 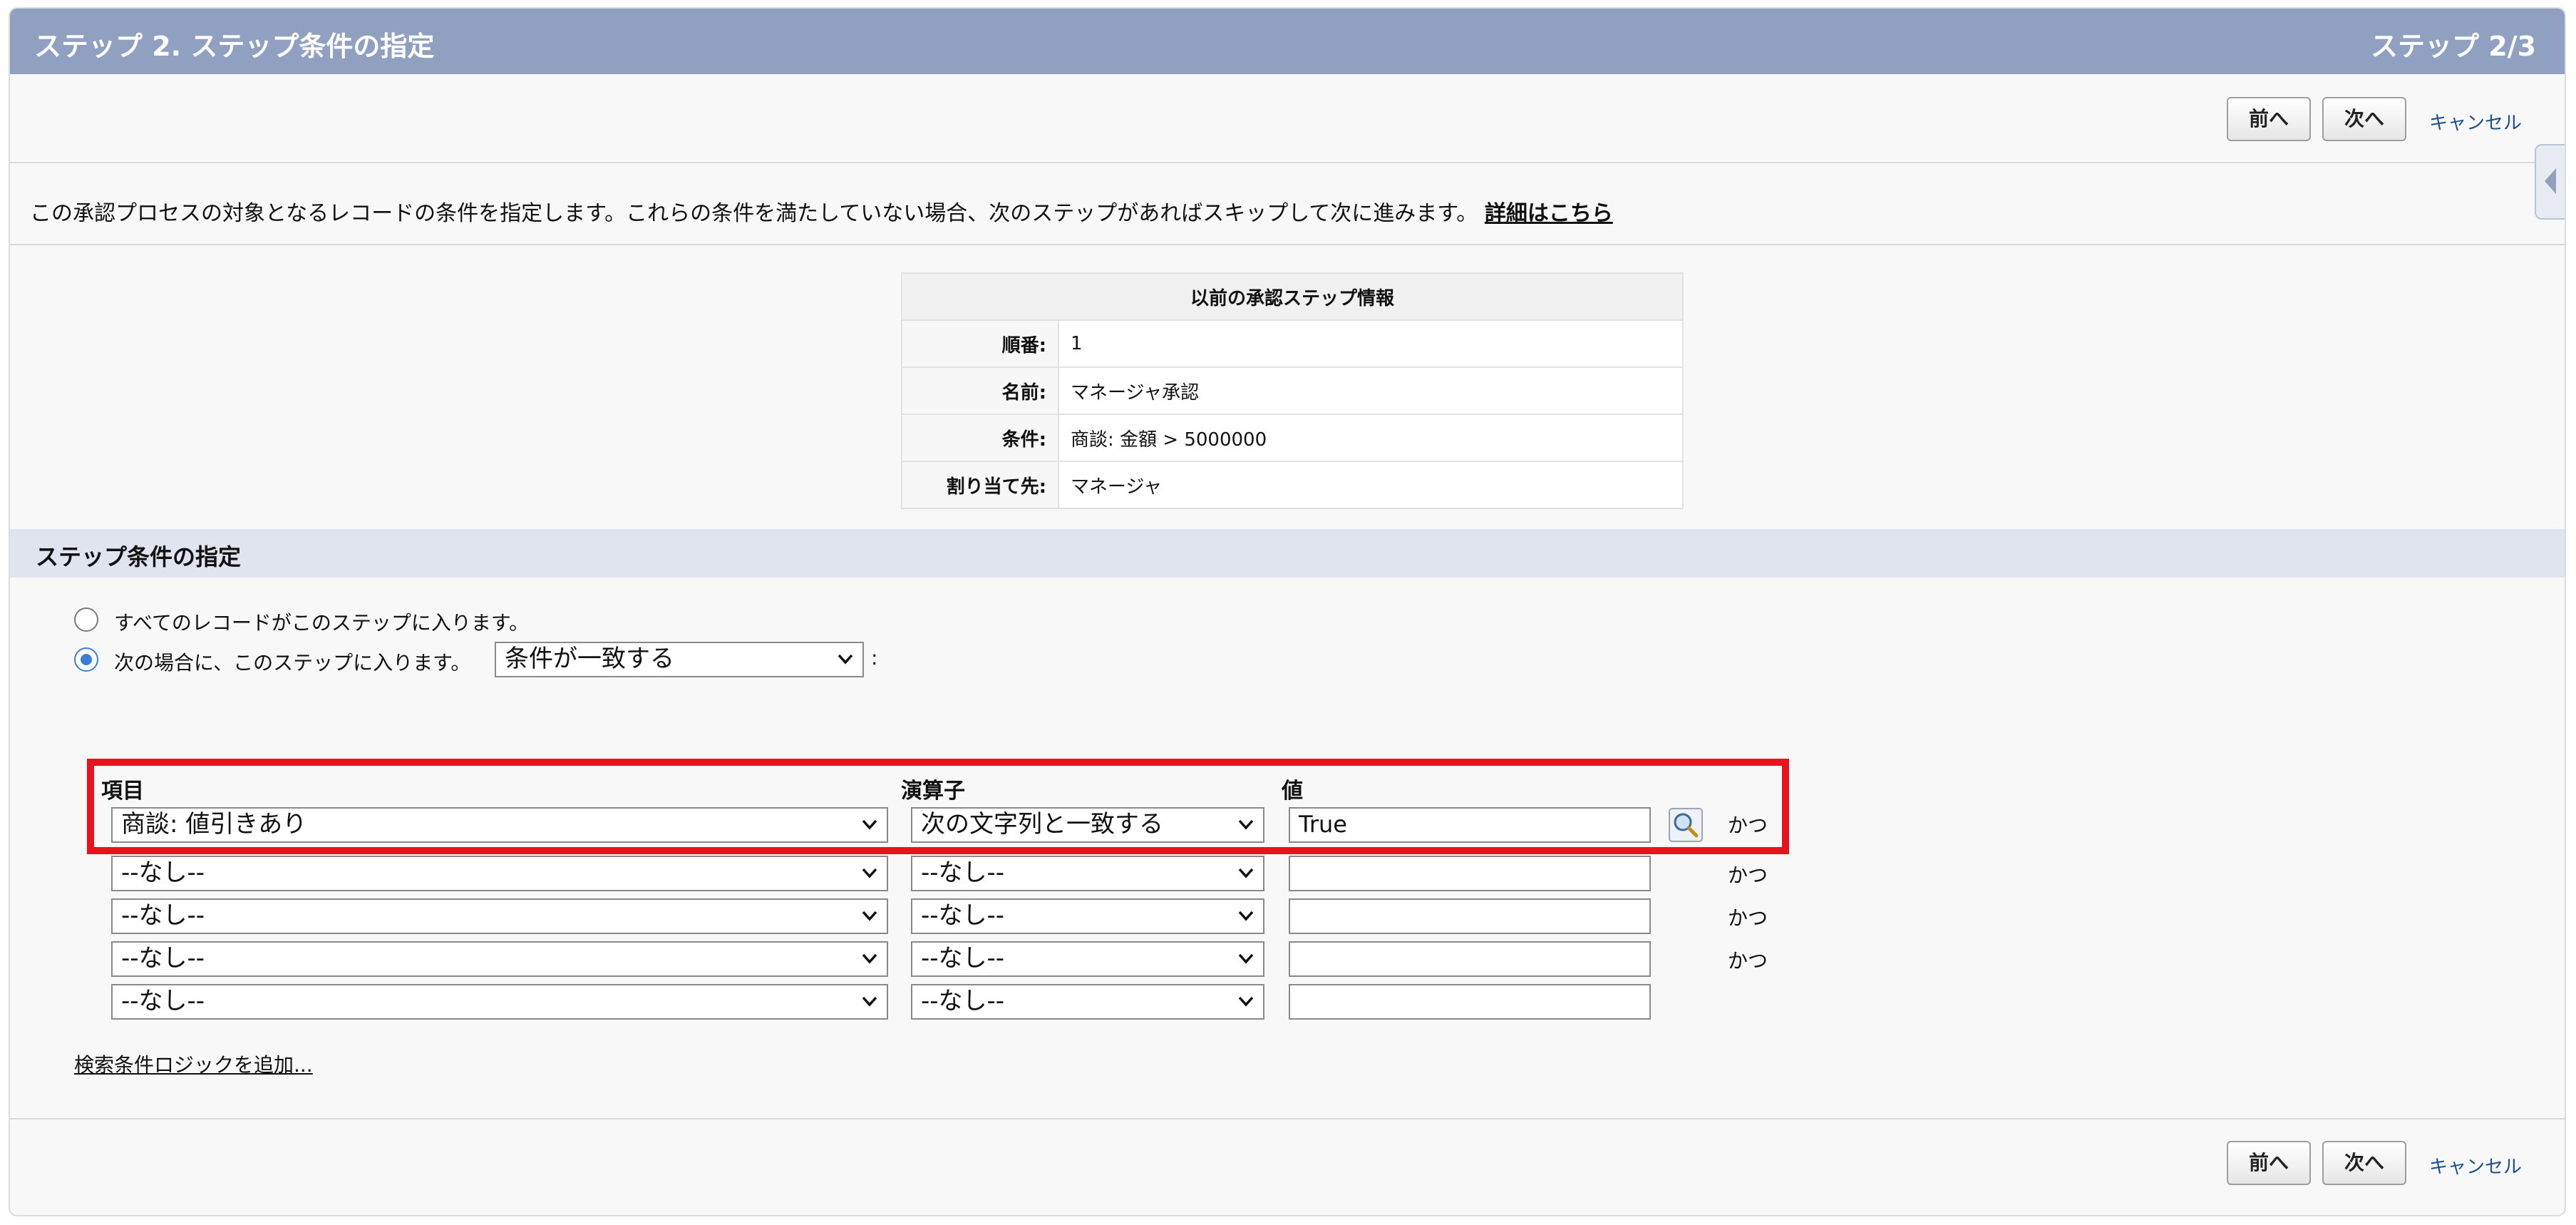 I want to click on condition-match-select: 条件が一致する, so click(x=679, y=659).